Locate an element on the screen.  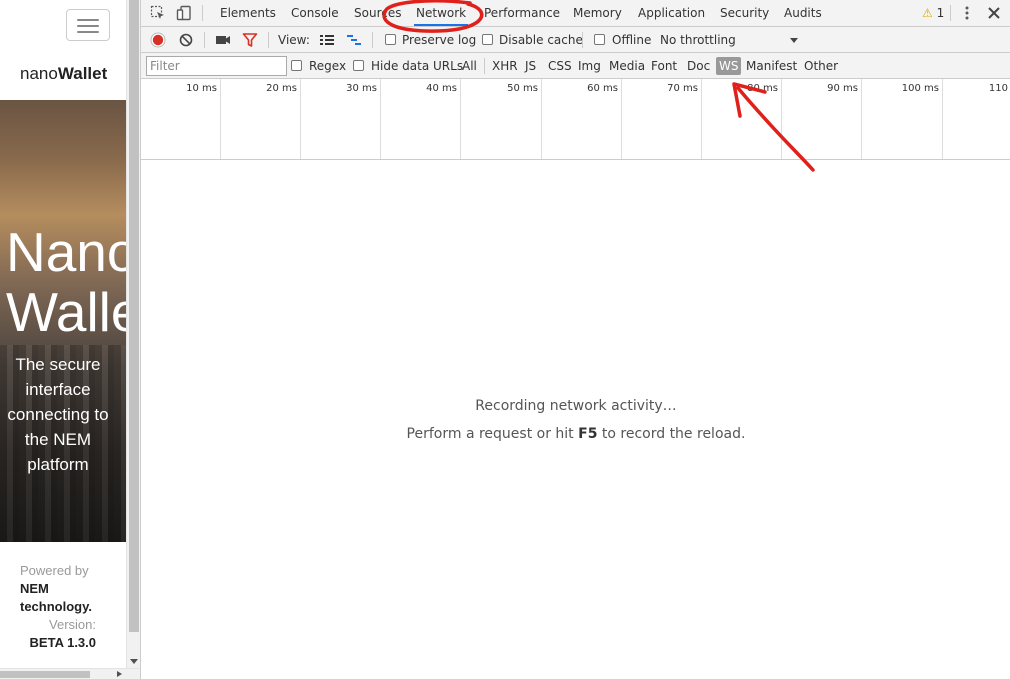
warning-count: 1 is located at coordinates (940, 13).